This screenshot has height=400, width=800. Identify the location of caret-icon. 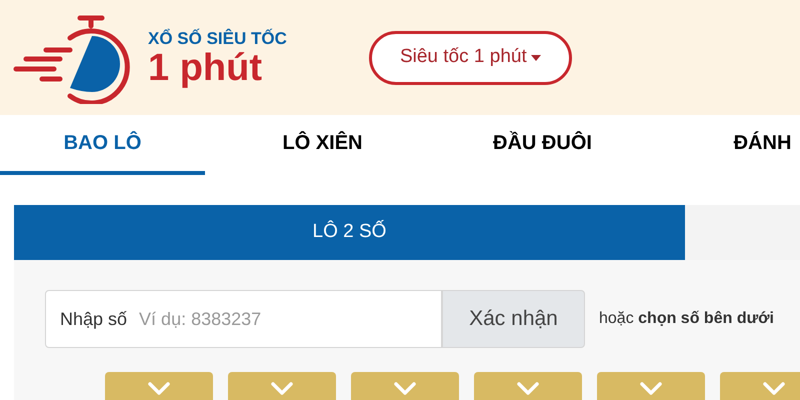
(535, 57).